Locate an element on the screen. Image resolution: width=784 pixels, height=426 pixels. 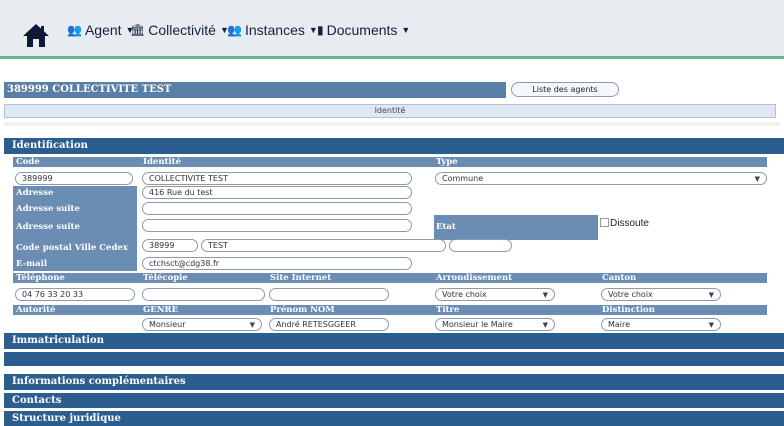
label-arrondissement: Arrondissement is located at coordinates (474, 278).